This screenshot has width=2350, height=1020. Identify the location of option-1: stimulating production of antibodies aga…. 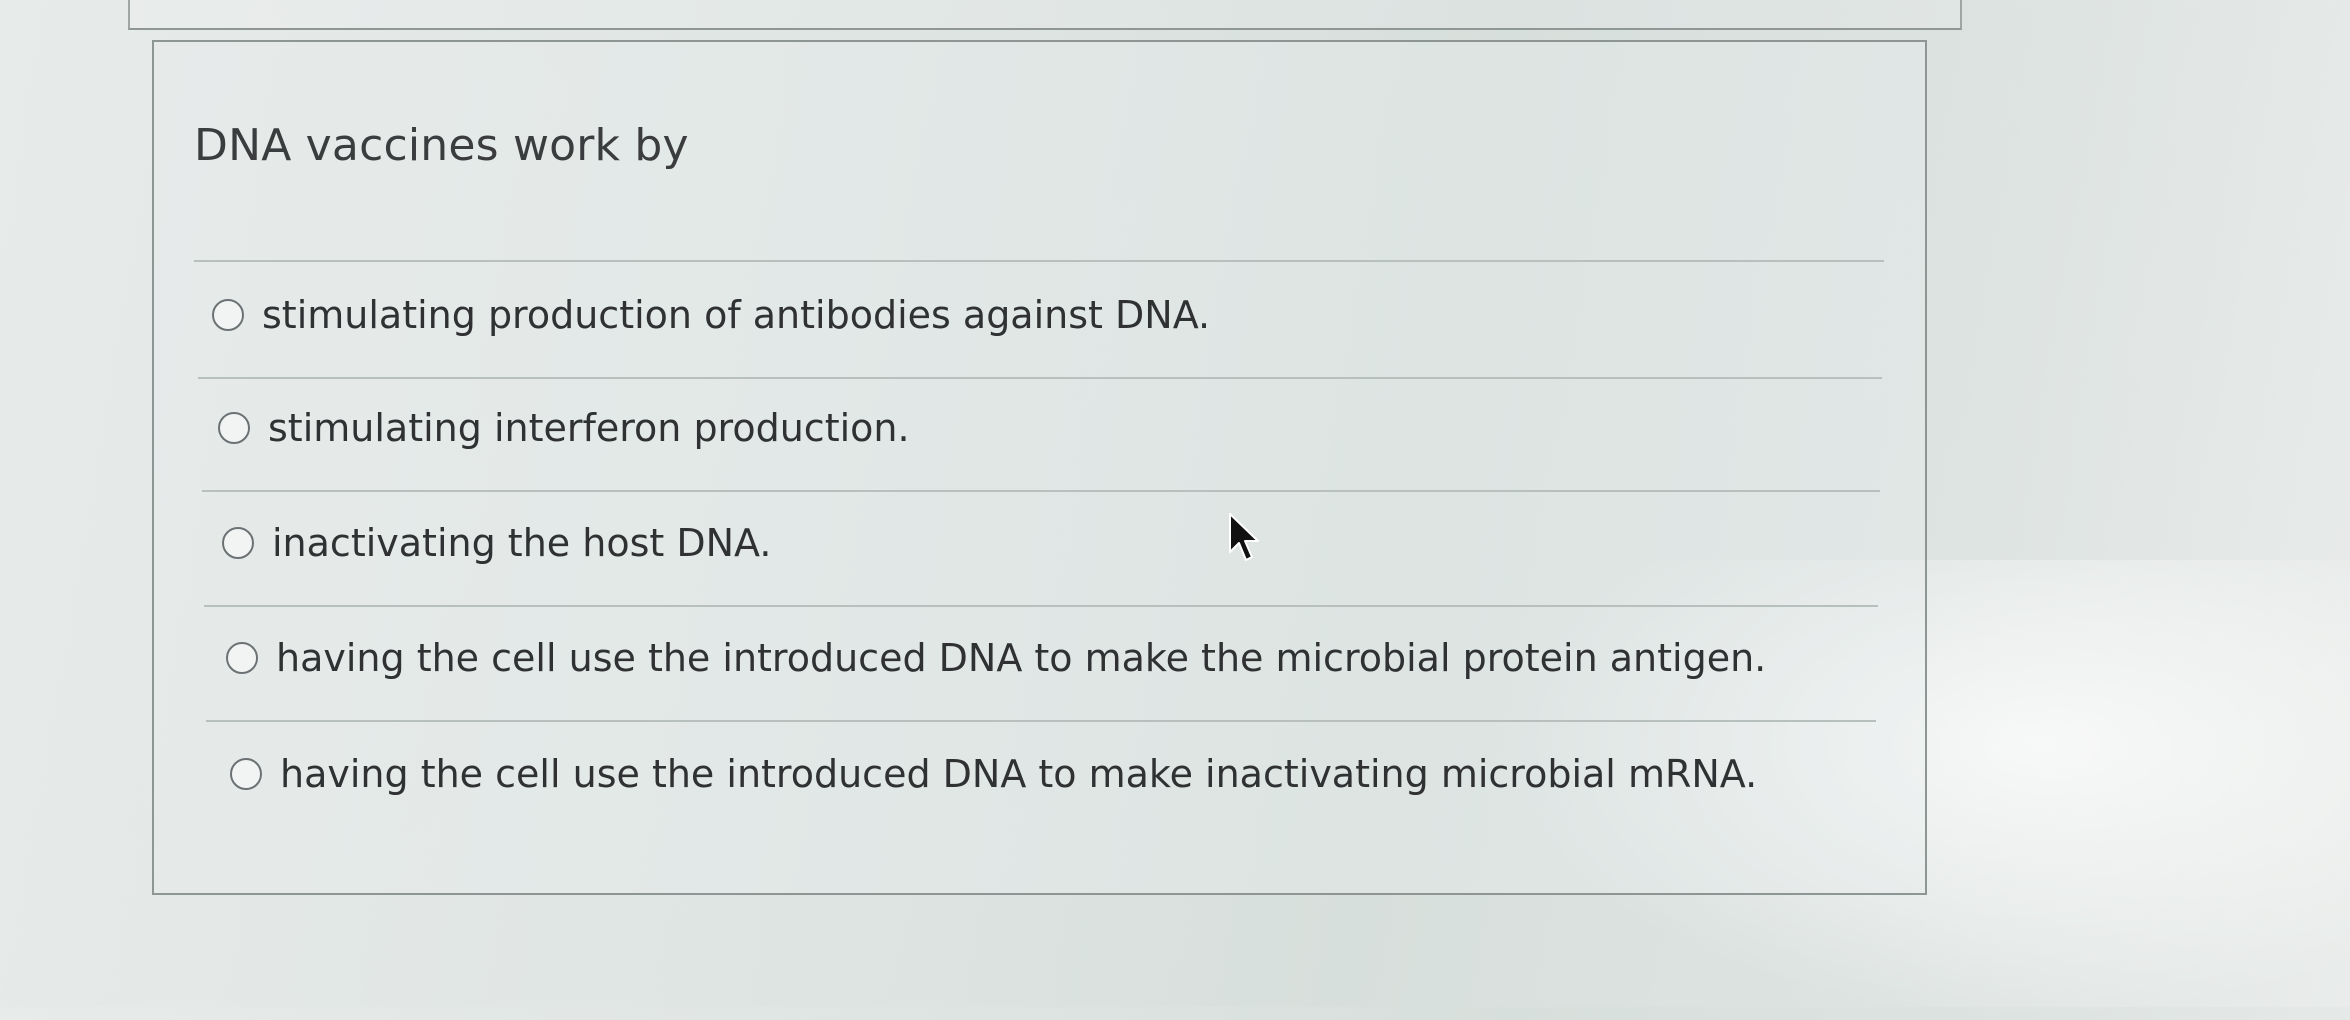
(711, 315).